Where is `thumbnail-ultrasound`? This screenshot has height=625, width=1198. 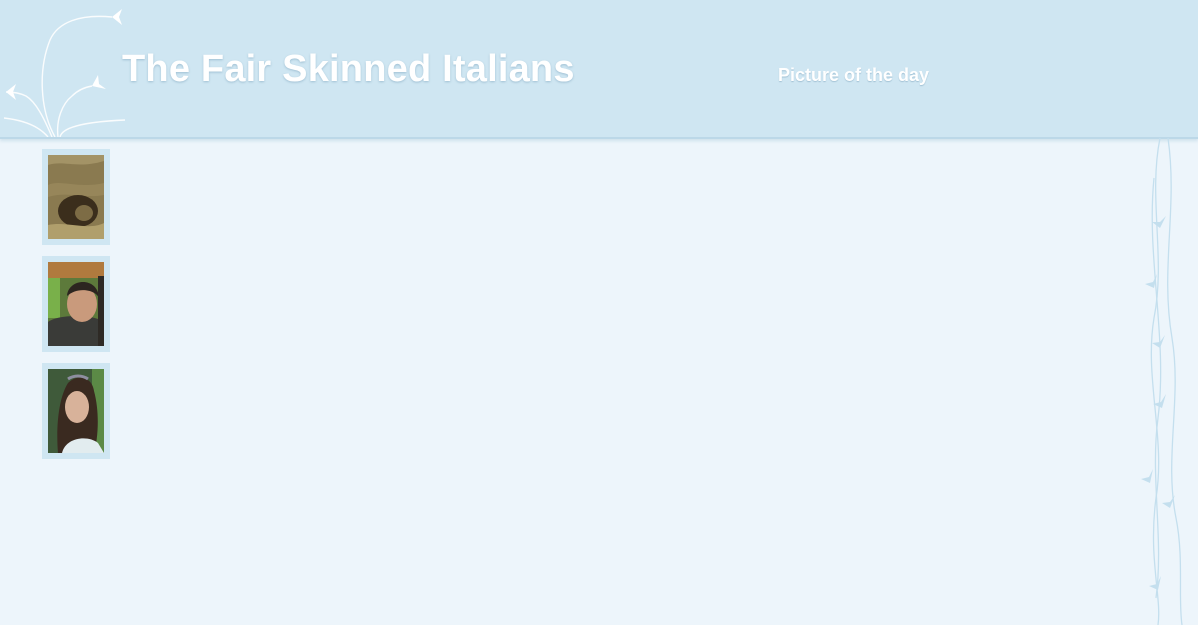 thumbnail-ultrasound is located at coordinates (76, 197).